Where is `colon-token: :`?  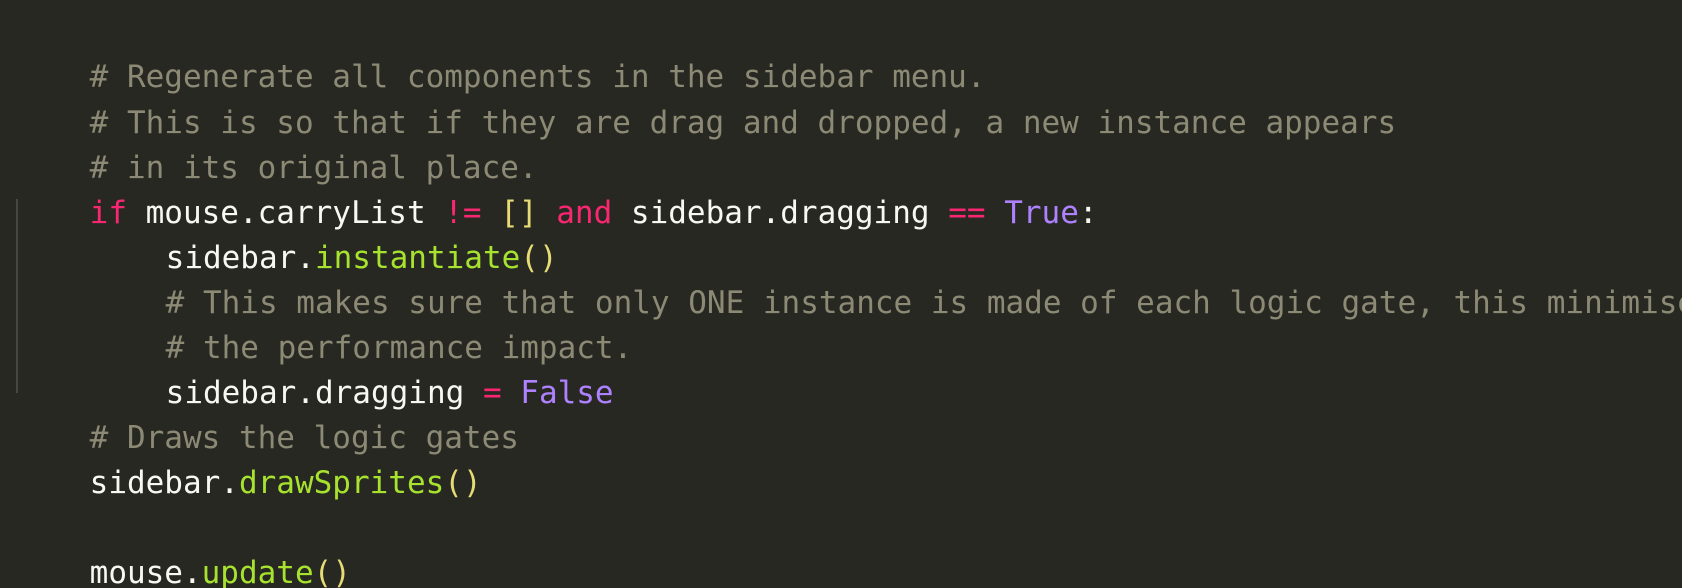
colon-token: : is located at coordinates (1088, 213).